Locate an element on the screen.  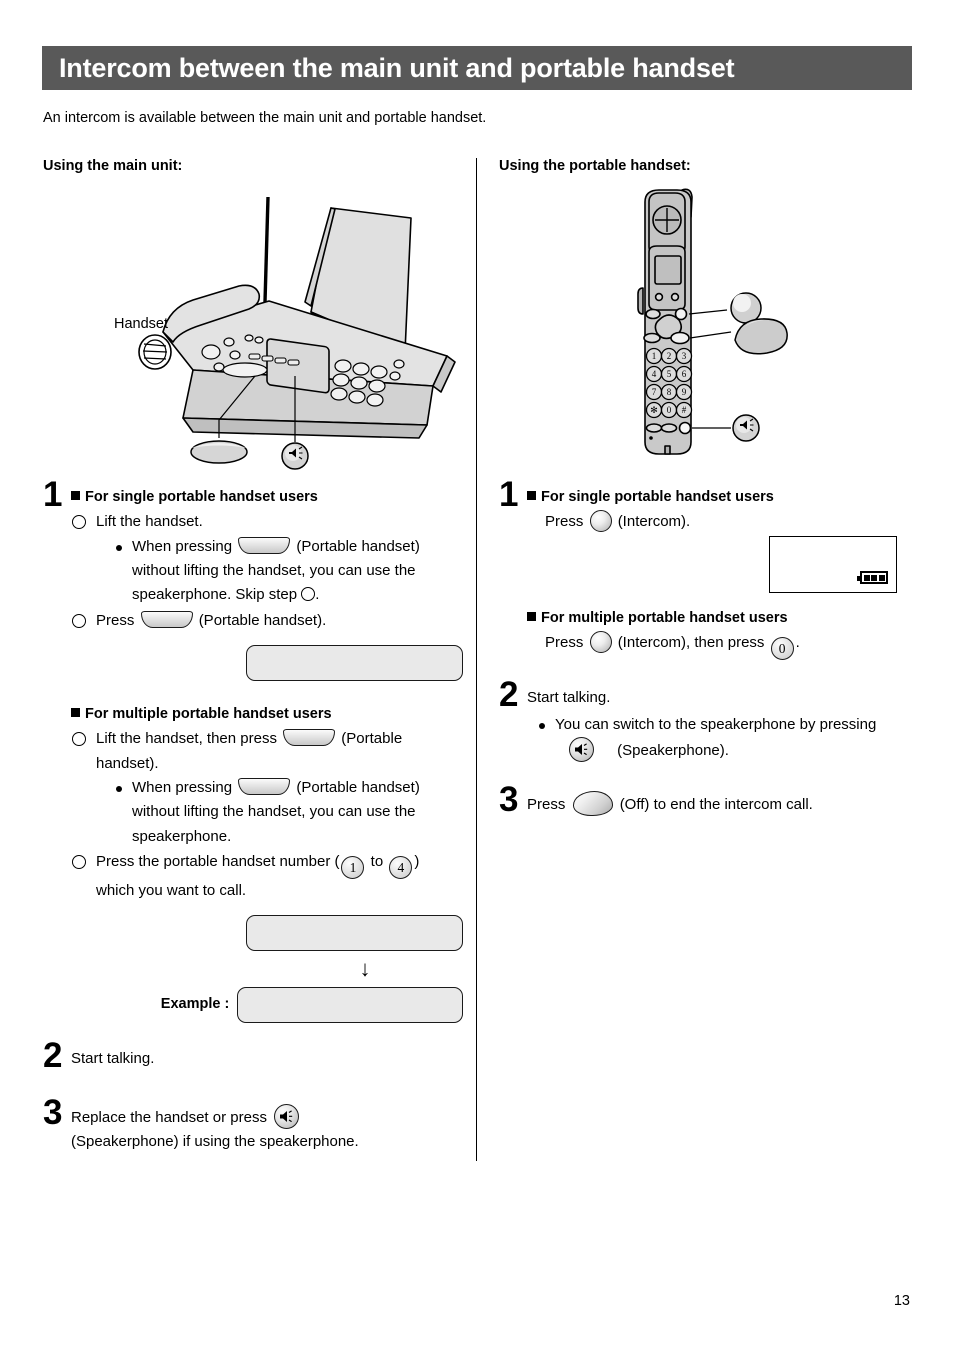
portable-handset-illustration: 123 456 789 ✻ 0 # is located at coordinates (709, 325).